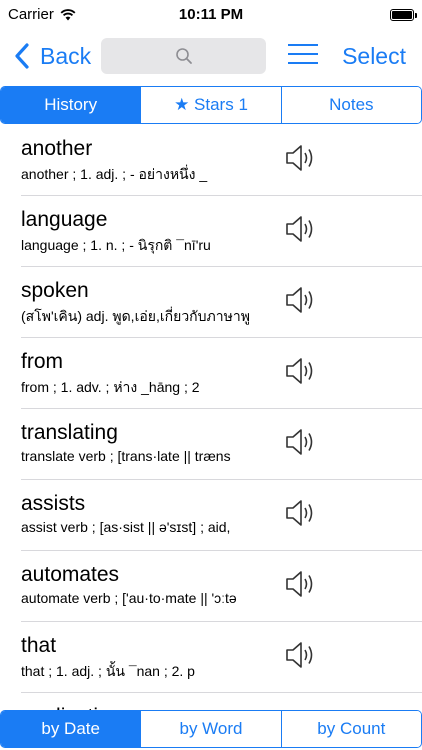  What do you see at coordinates (70, 574) in the screenshot?
I see `entry-word: automates` at bounding box center [70, 574].